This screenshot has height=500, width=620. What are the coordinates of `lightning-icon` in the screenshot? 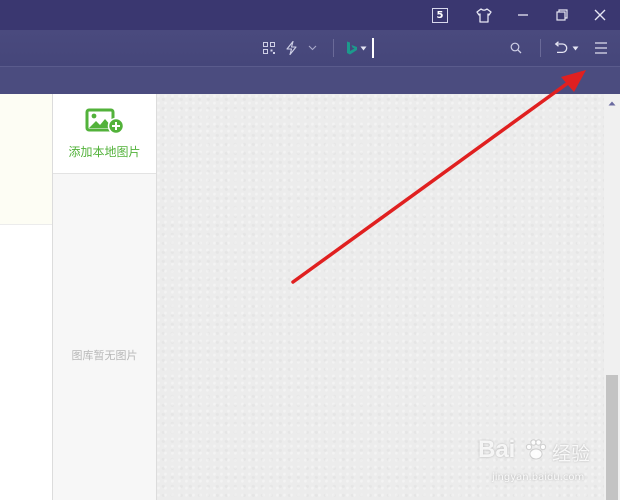 It's located at (291, 48).